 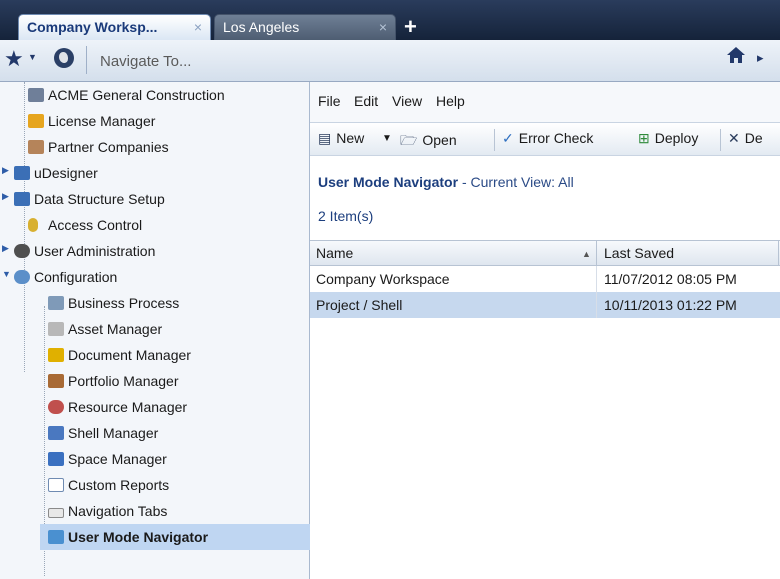 What do you see at coordinates (32, 57) in the screenshot?
I see `chevron-down-icon: ▼` at bounding box center [32, 57].